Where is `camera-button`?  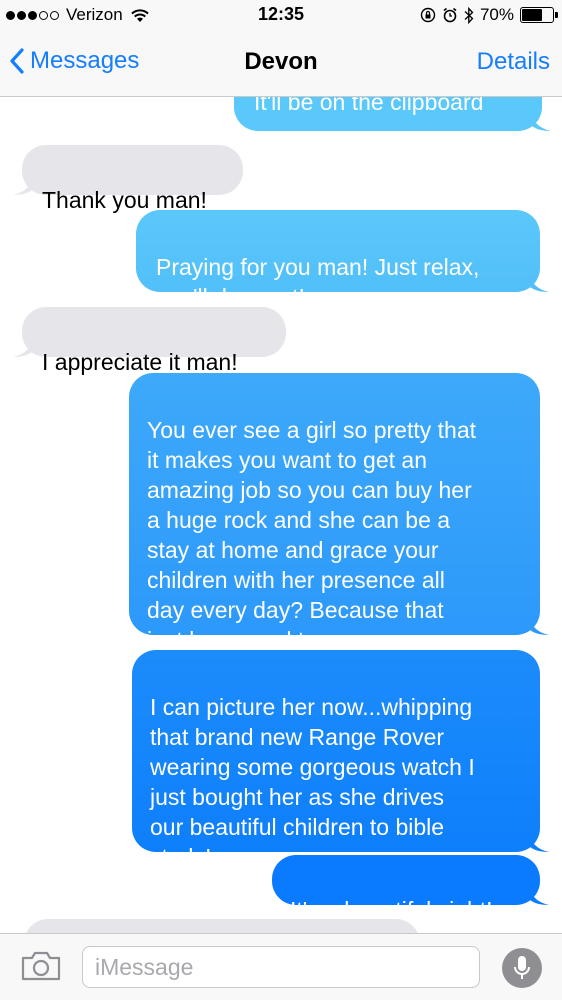 camera-button is located at coordinates (41, 968).